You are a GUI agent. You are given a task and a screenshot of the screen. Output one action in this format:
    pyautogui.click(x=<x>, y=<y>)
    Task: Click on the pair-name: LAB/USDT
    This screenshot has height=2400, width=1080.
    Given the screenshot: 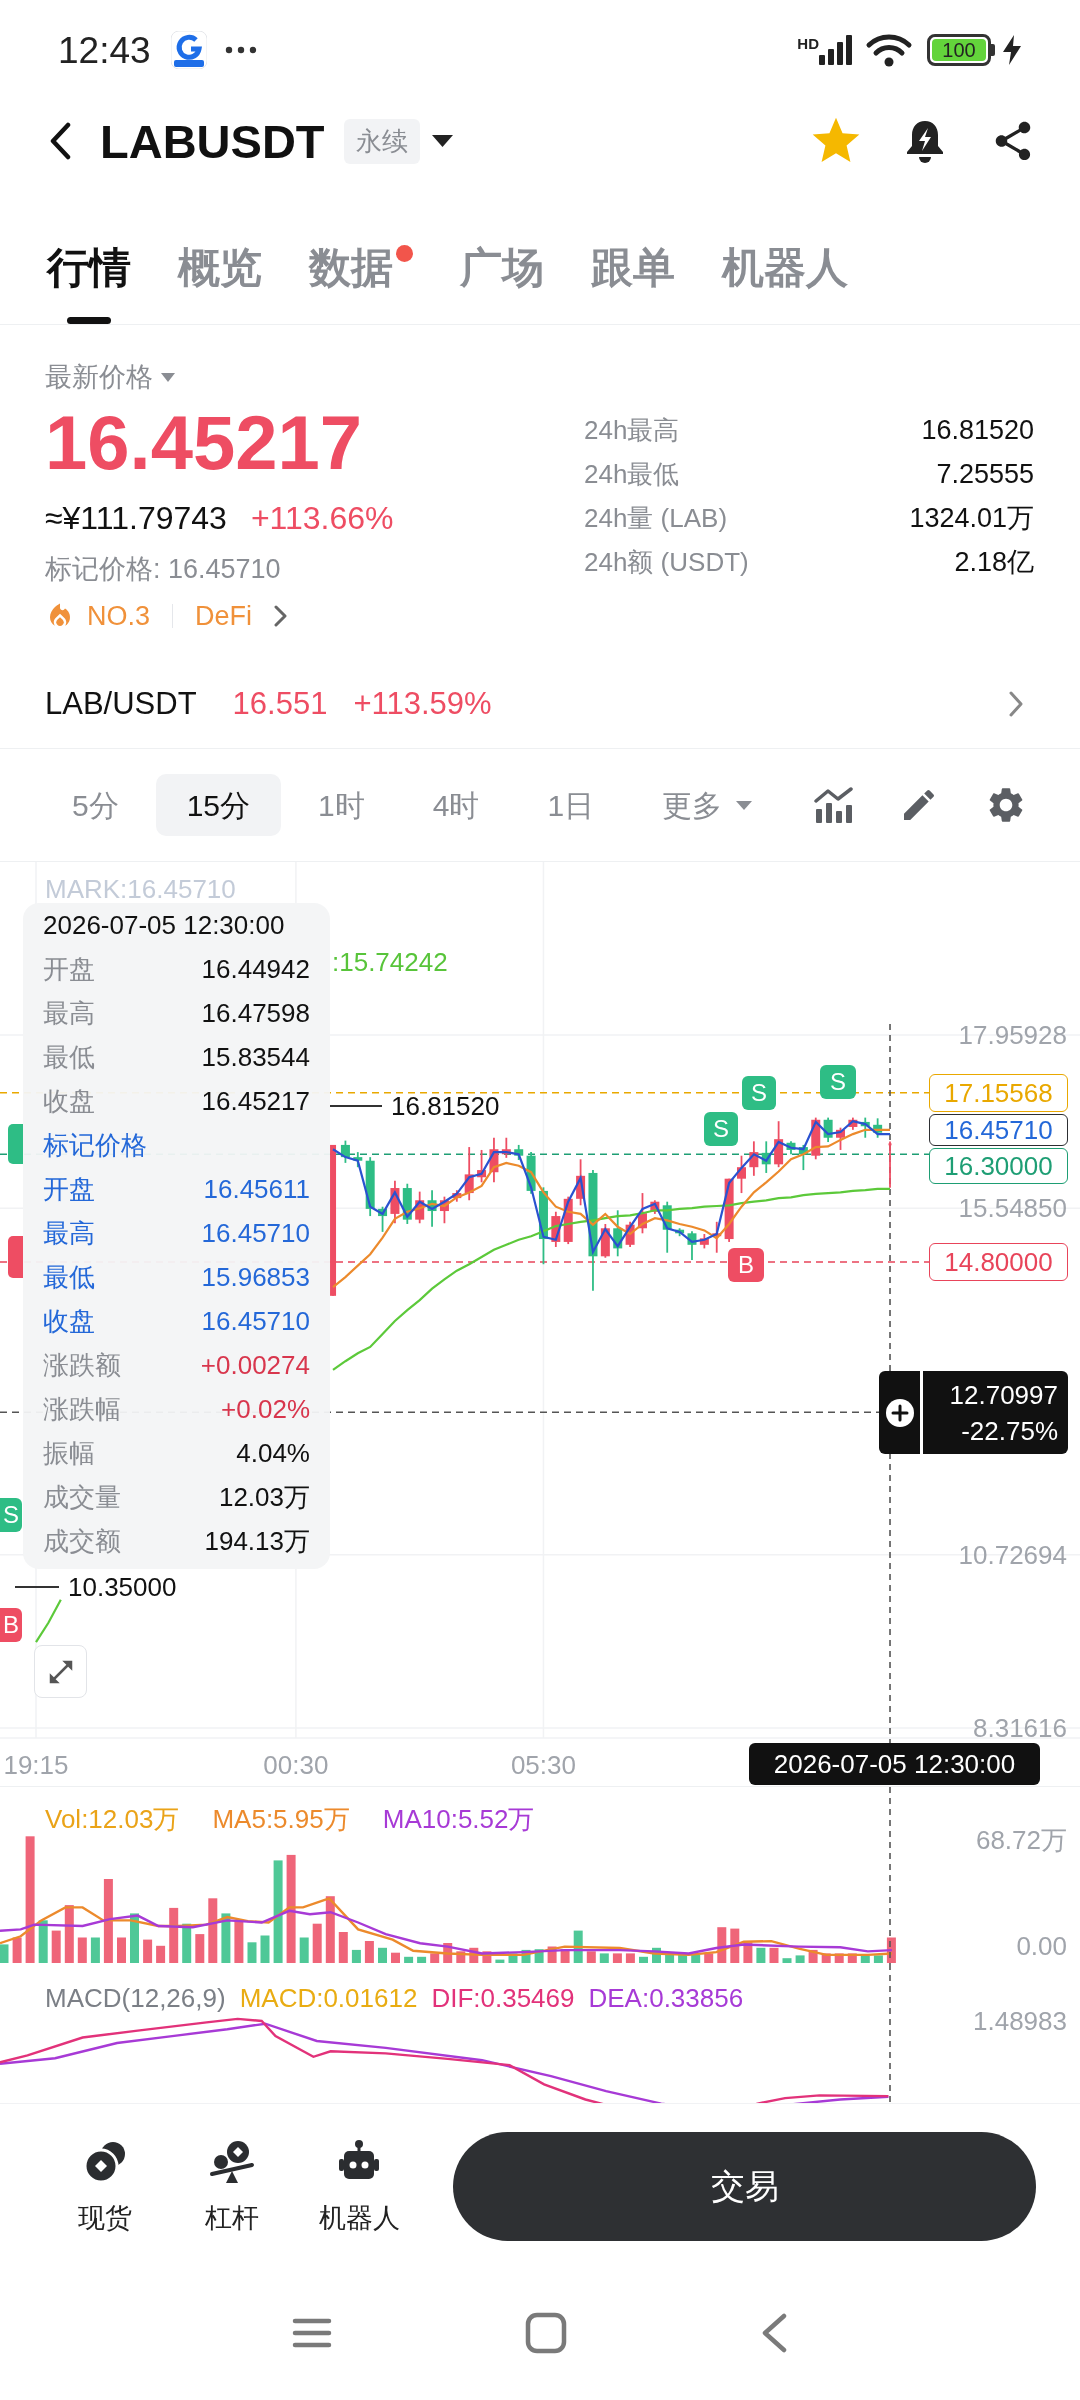 What is the action you would take?
    pyautogui.click(x=121, y=704)
    